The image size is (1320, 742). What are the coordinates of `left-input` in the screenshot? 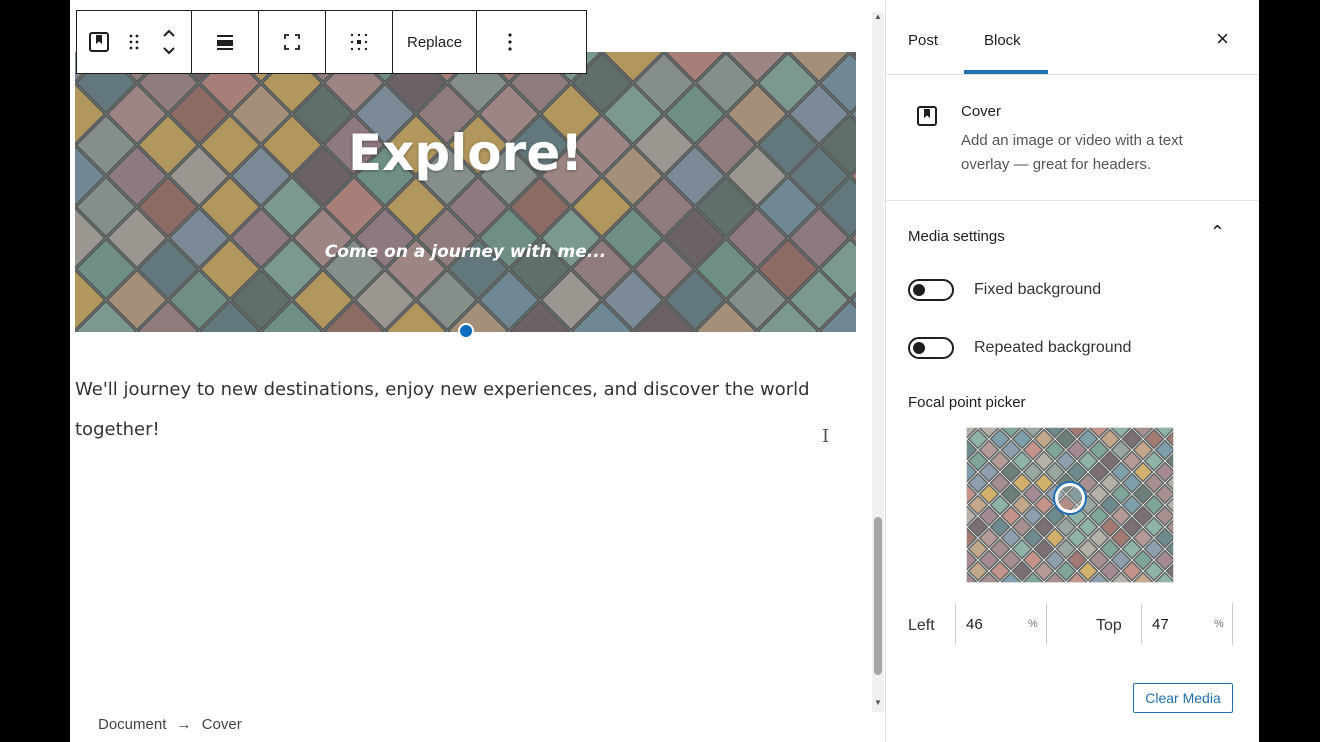 It's located at (987, 624).